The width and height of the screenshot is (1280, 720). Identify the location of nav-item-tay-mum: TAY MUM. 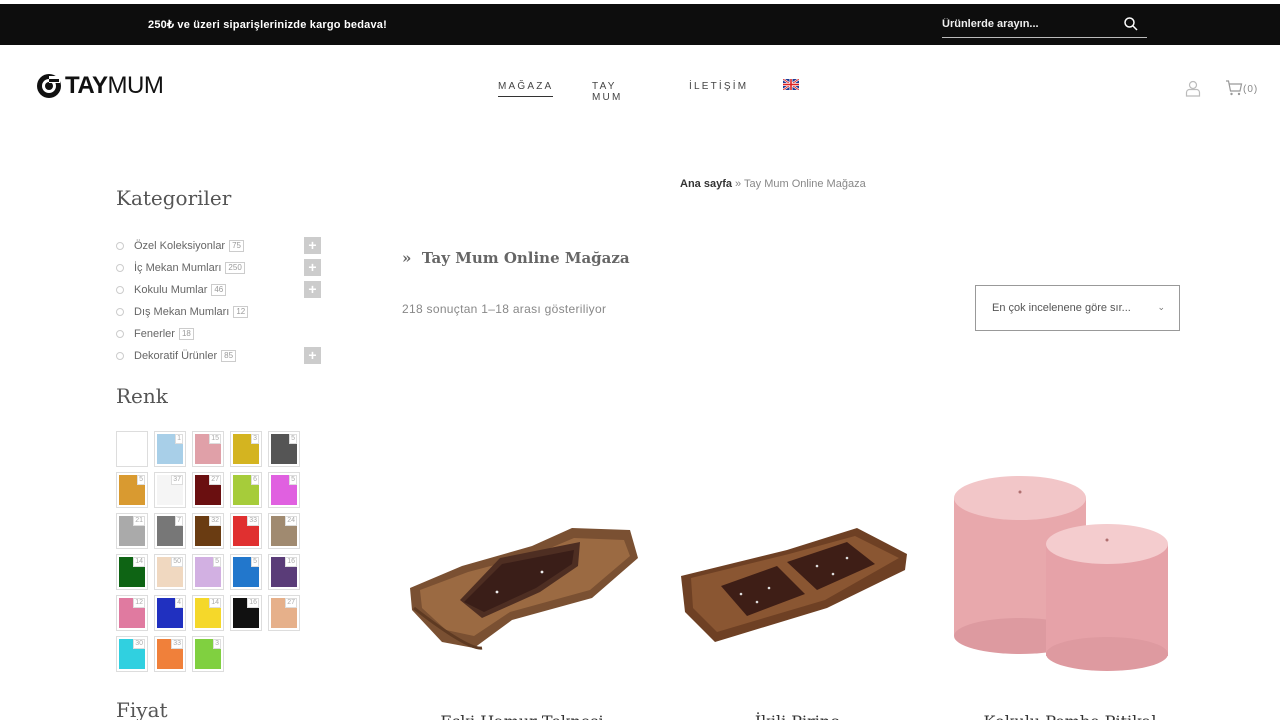
(607, 92).